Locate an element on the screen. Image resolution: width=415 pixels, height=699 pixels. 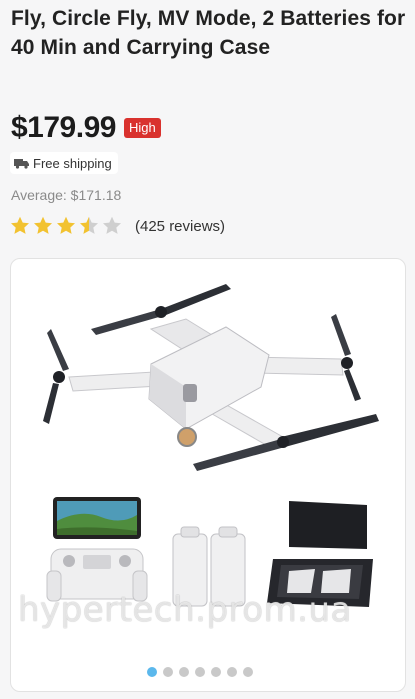
price-row: $179.99 High is located at coordinates (86, 128).